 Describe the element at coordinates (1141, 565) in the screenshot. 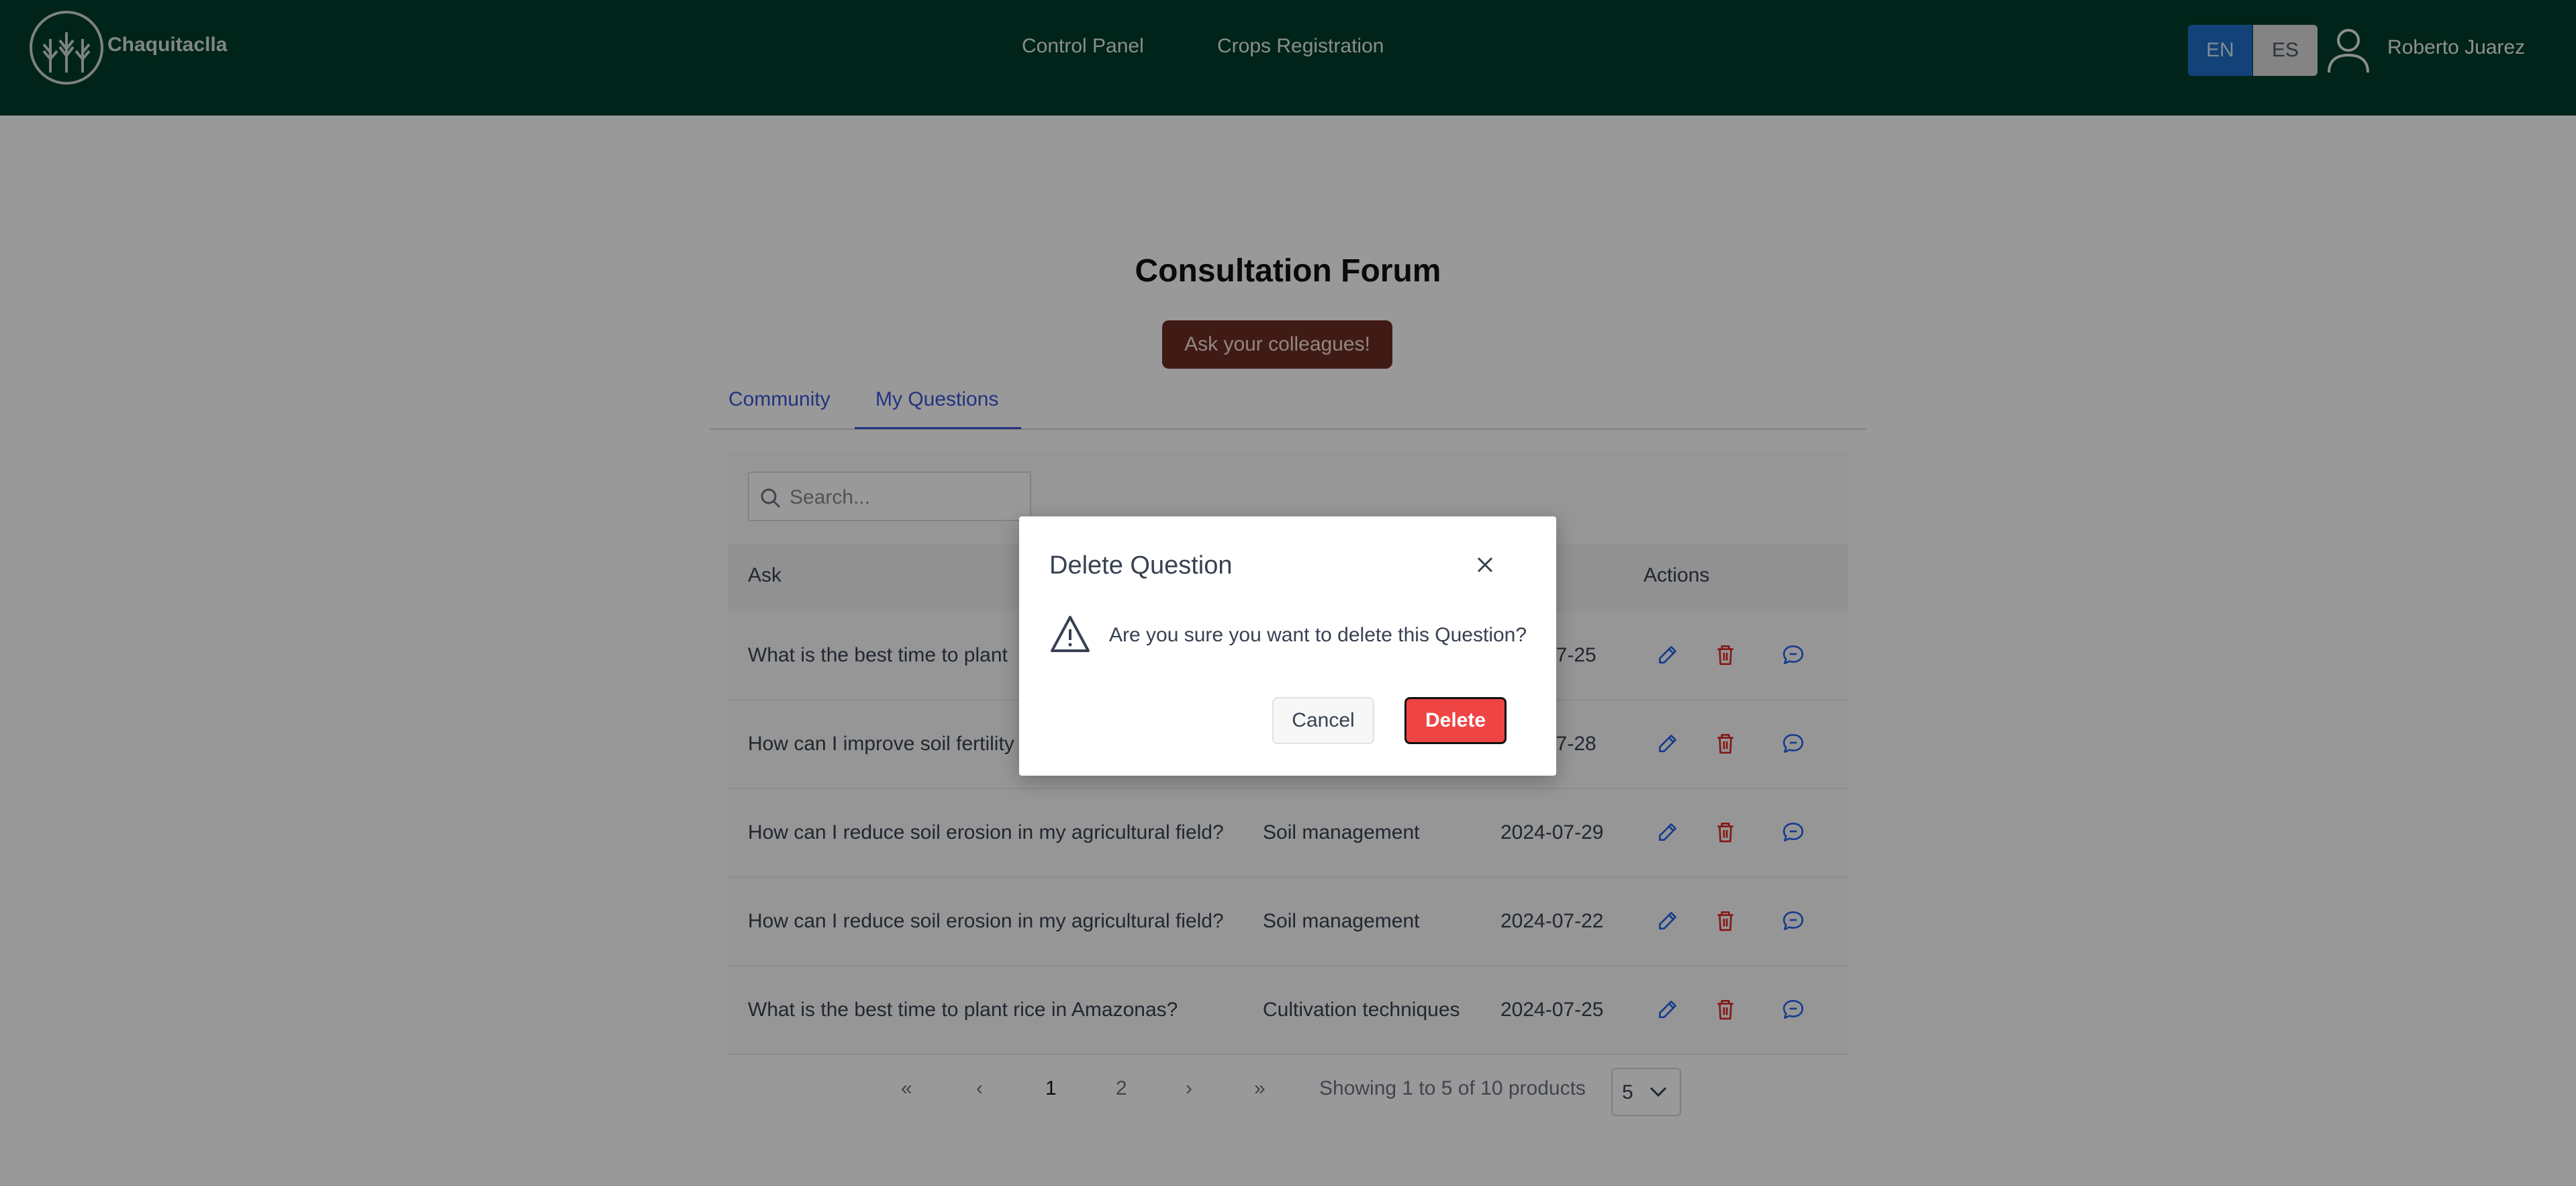

I see `dialog-title: Delete Question` at that location.